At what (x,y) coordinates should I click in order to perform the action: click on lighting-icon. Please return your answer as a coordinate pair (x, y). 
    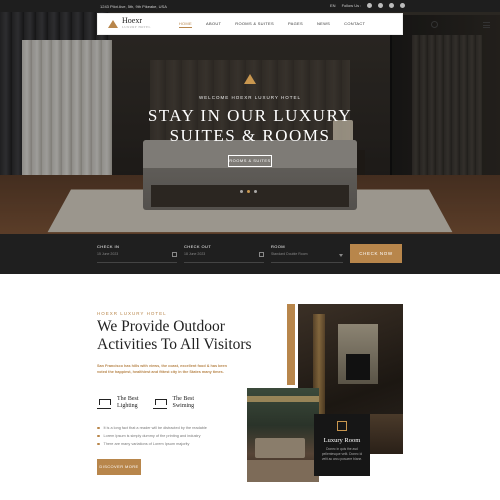
    Looking at the image, I should click on (104, 403).